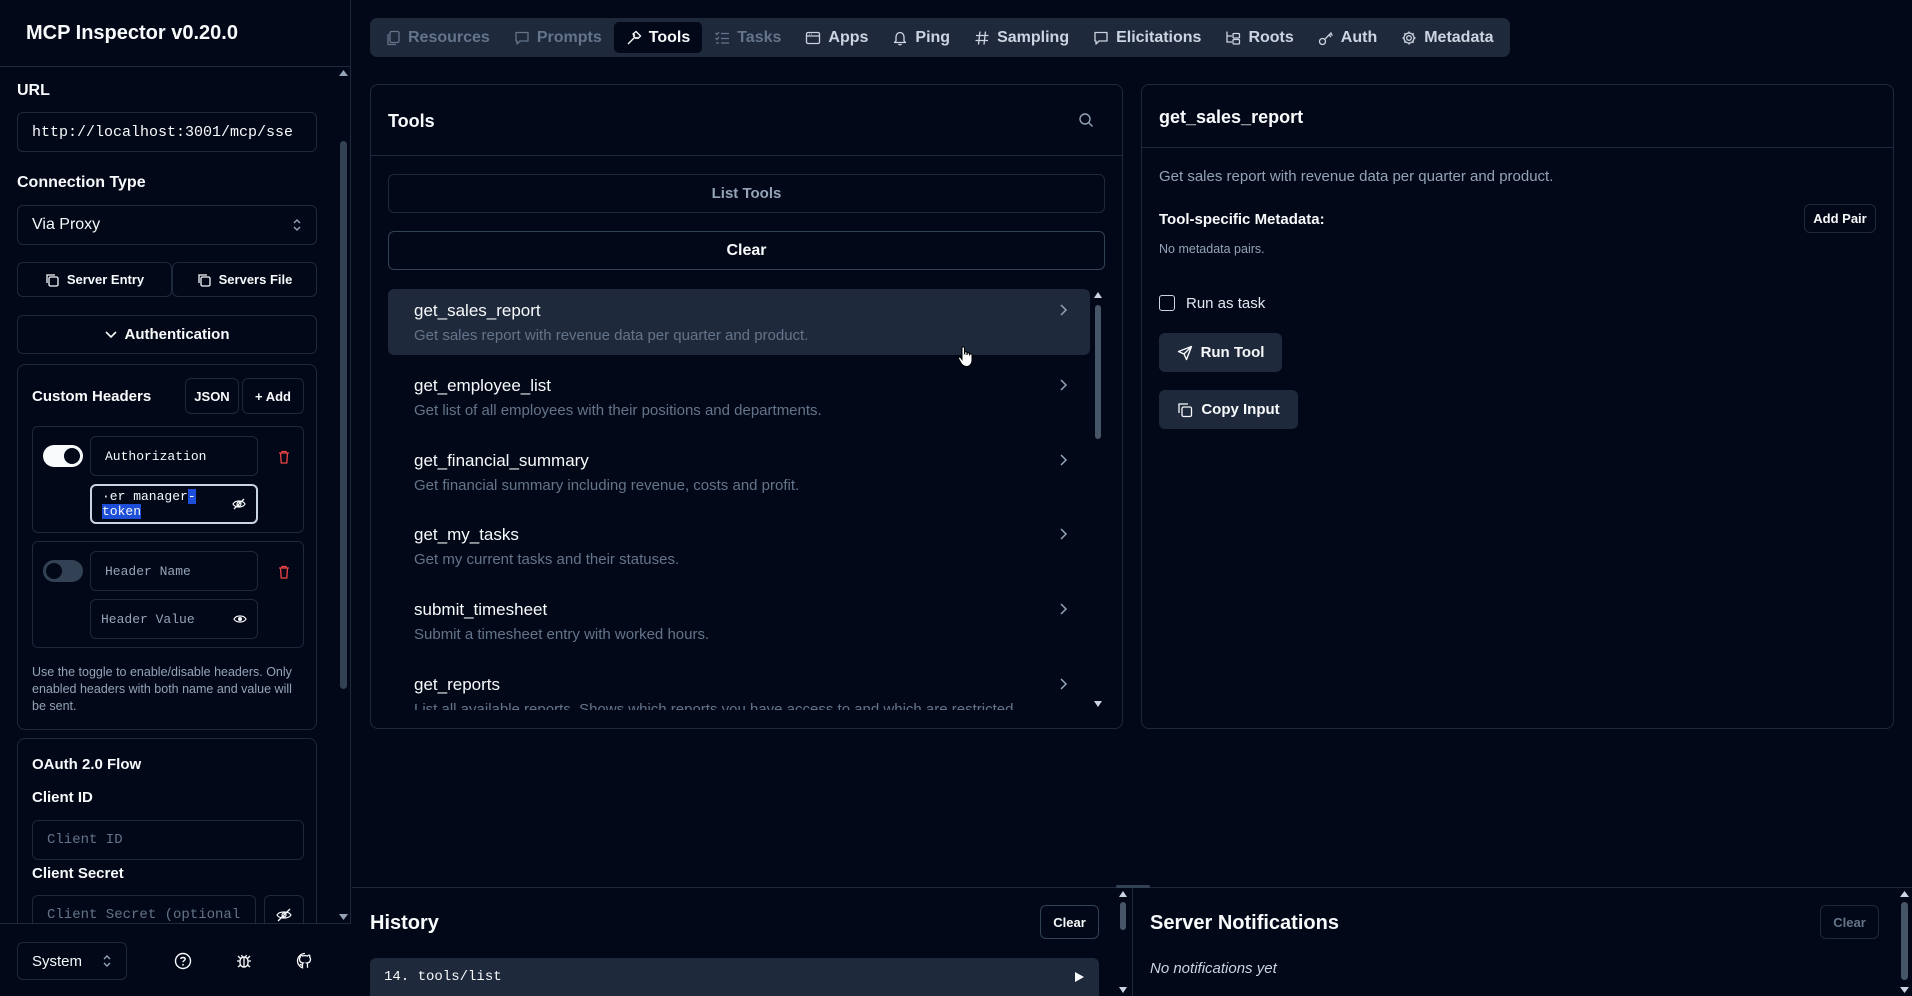  I want to click on add-header-label: + Add, so click(273, 396).